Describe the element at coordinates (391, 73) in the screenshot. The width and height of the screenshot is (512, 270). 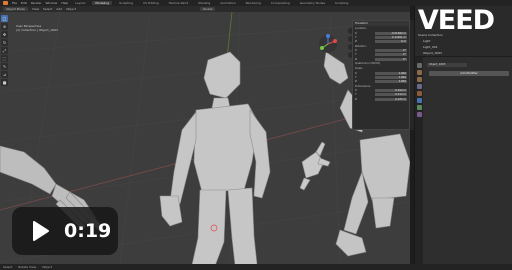
I see `scale-x-field: 1.000` at that location.